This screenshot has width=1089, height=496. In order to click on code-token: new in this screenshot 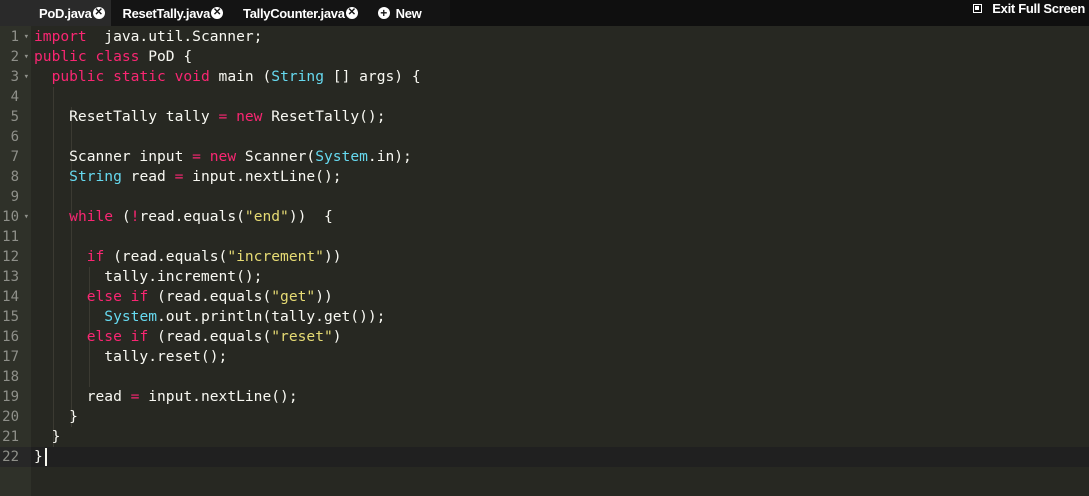, I will do `click(223, 156)`.